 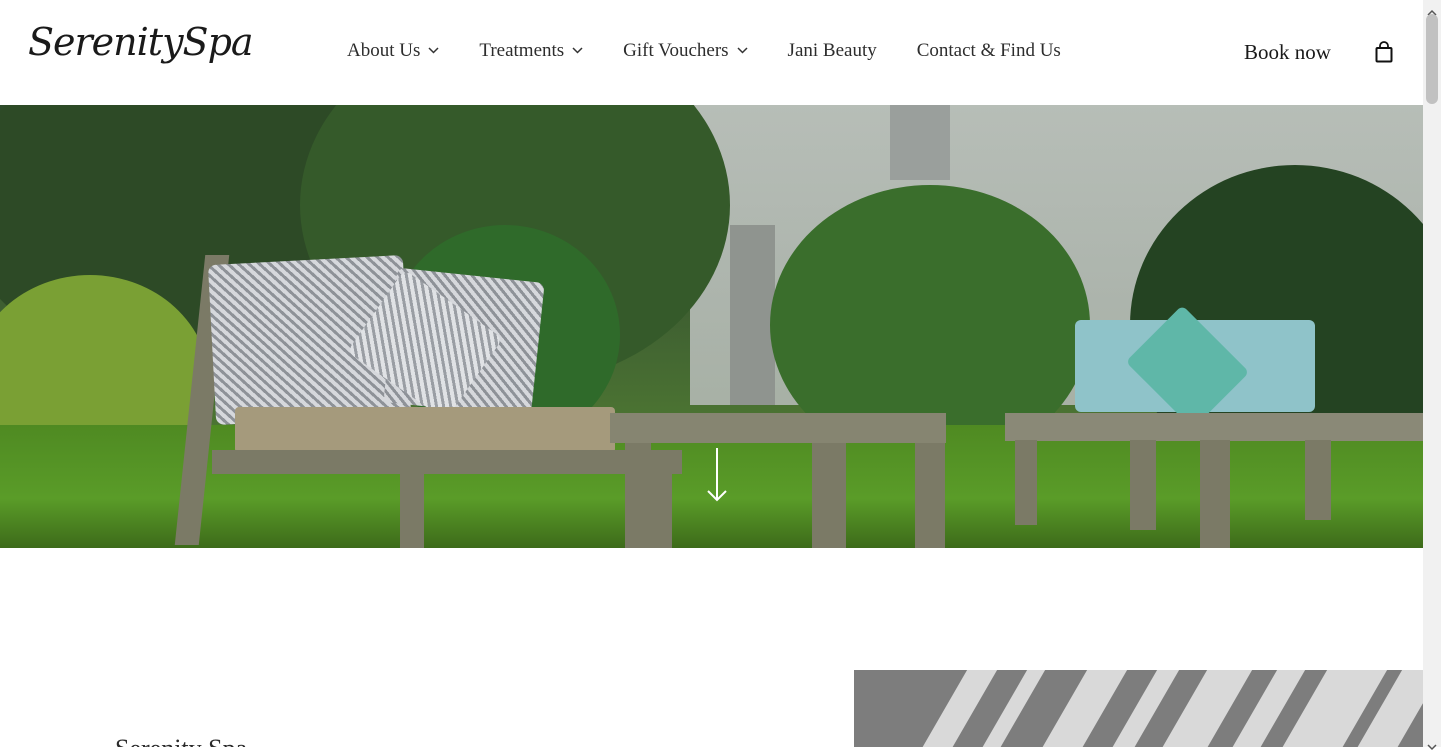 What do you see at coordinates (1138, 708) in the screenshot?
I see `palm-shadow-image` at bounding box center [1138, 708].